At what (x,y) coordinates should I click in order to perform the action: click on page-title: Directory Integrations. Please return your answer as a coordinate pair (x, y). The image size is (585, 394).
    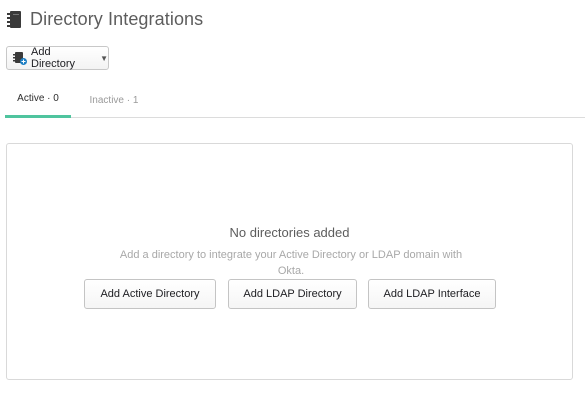
    Looking at the image, I should click on (117, 19).